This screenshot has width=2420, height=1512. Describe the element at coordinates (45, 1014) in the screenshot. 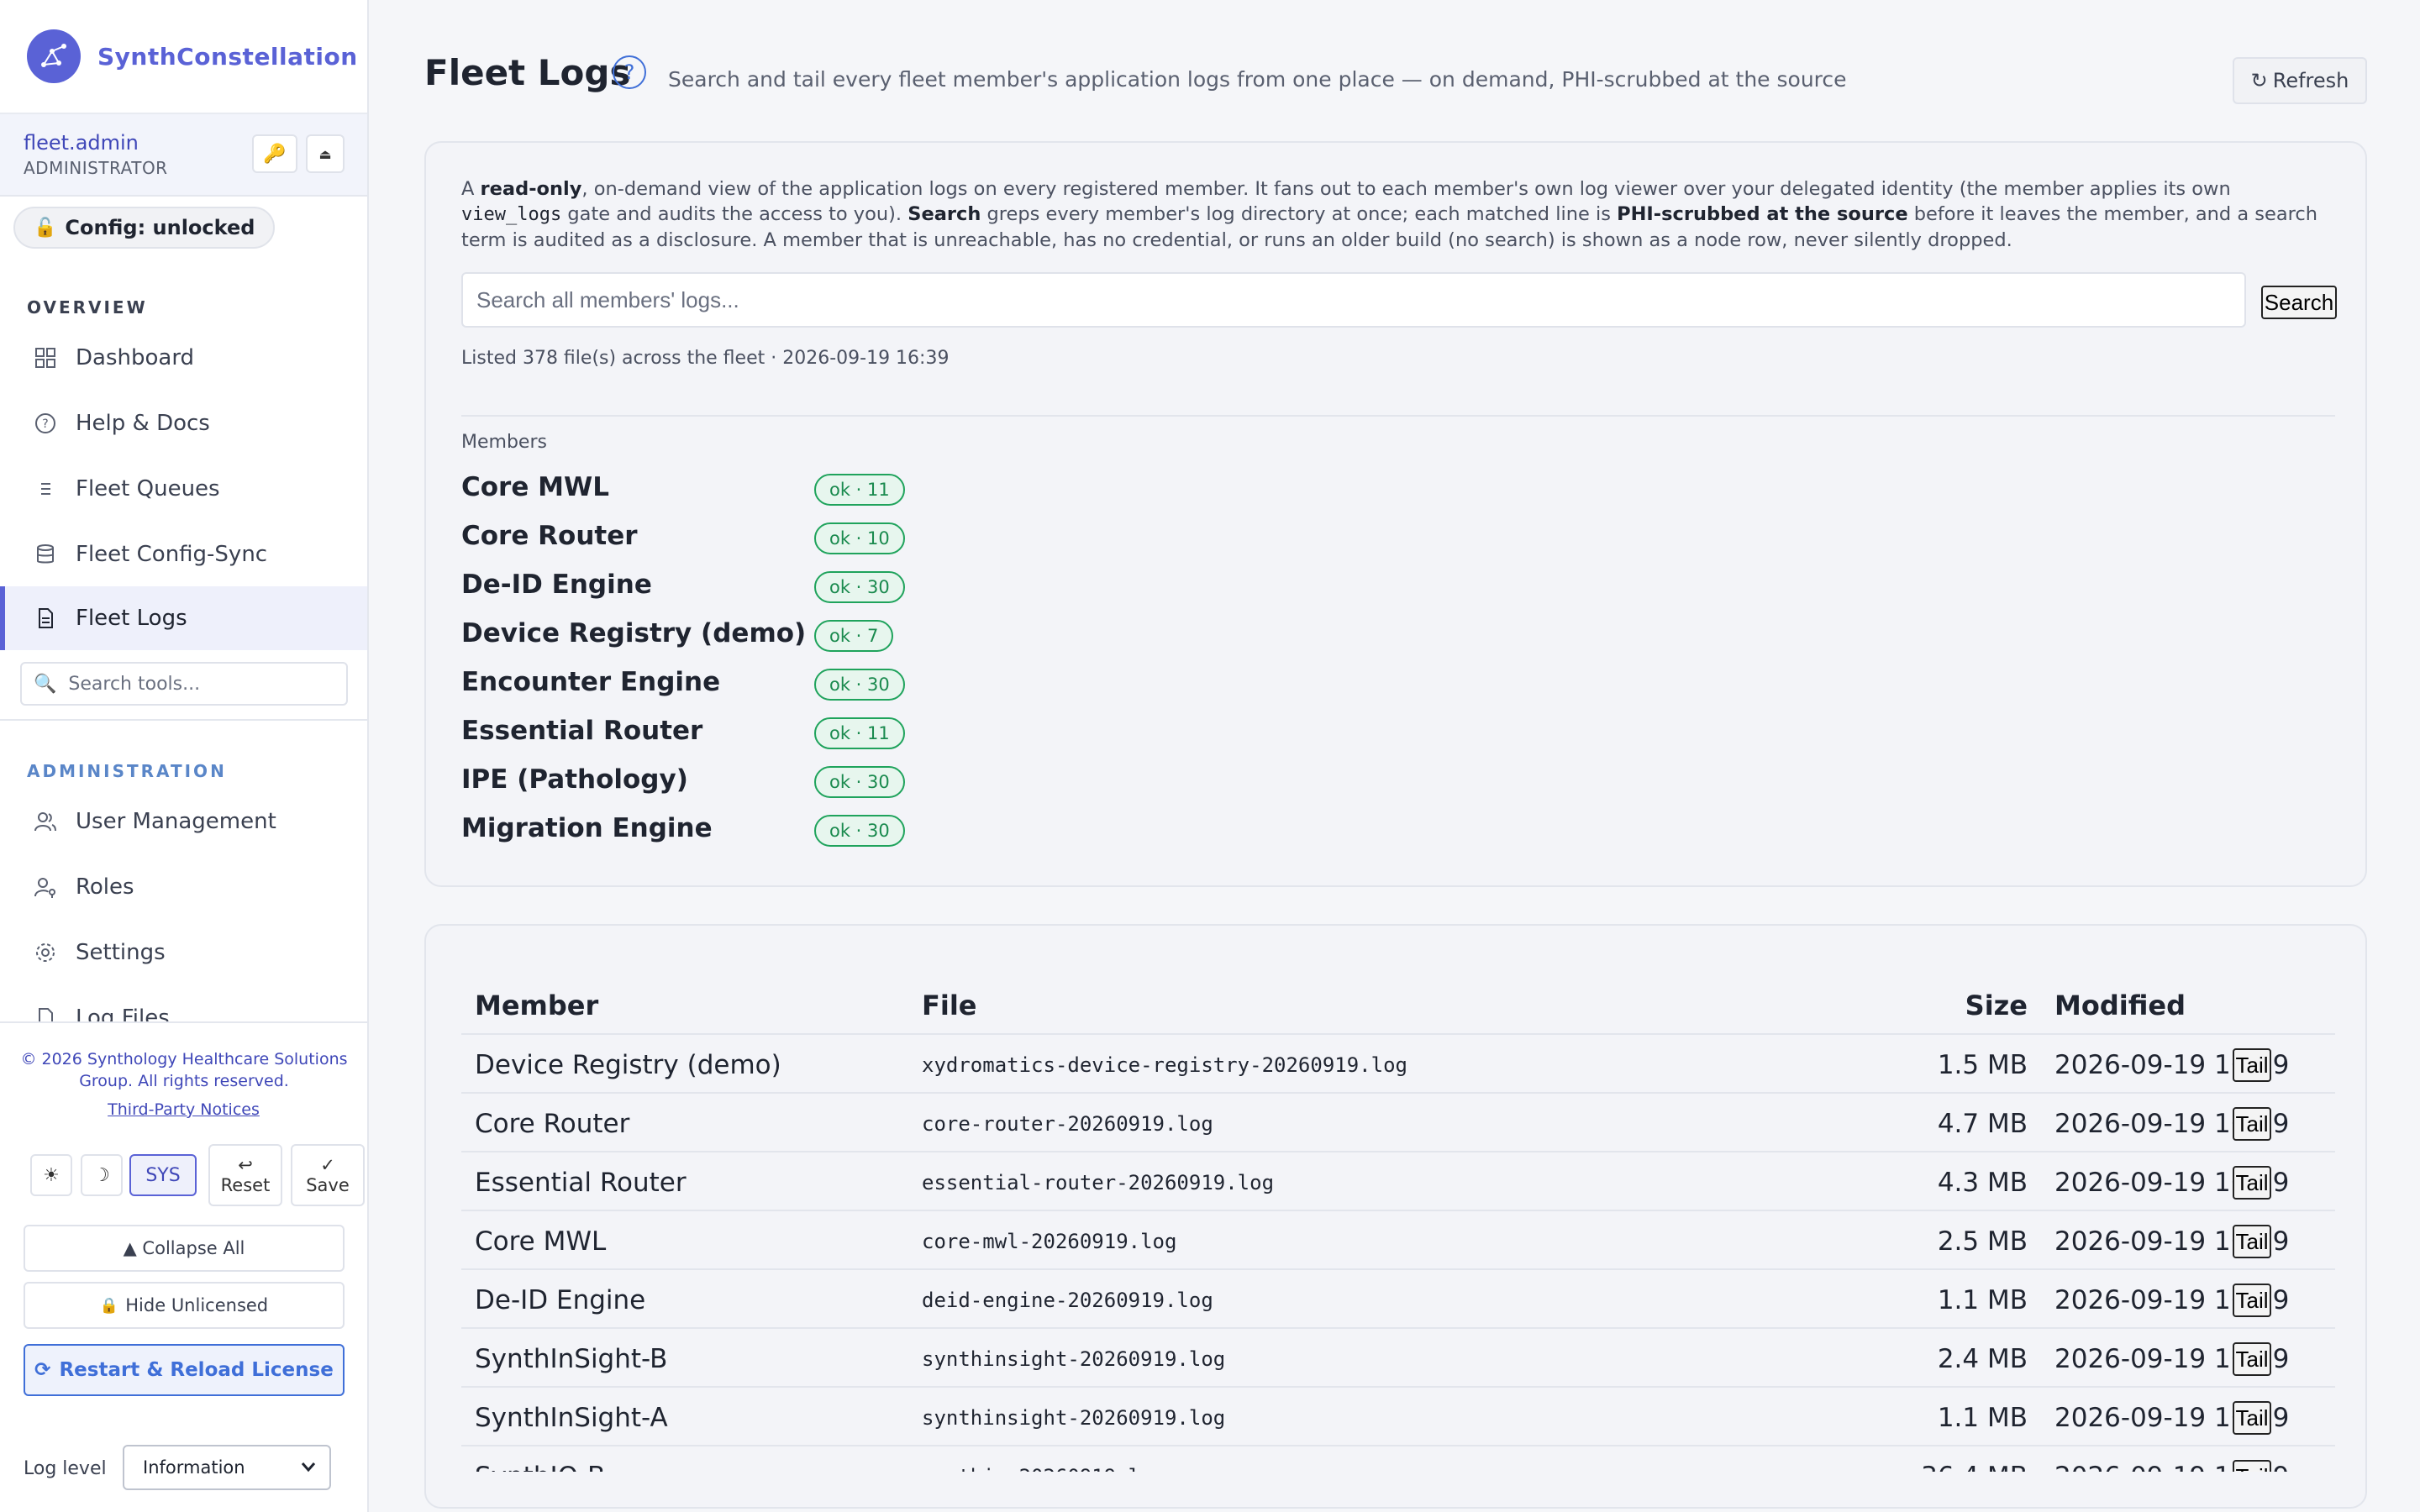

I see `file-icon` at that location.